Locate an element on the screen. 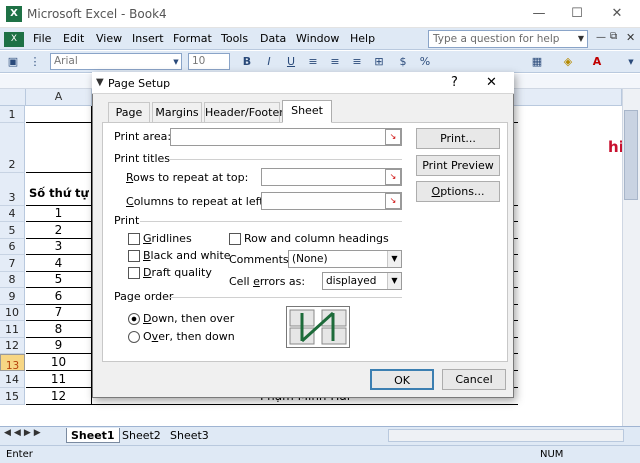 The image size is (640, 463). align-left-icon: ≡ is located at coordinates (313, 62).